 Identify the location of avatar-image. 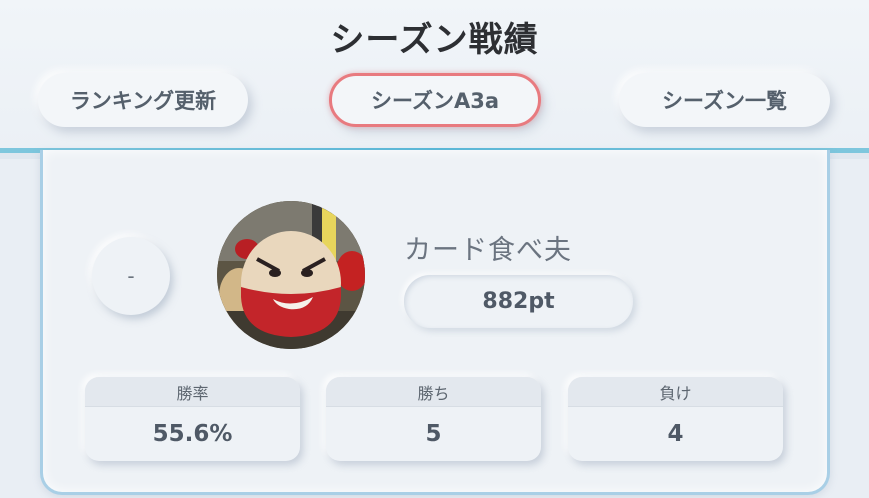
(291, 275).